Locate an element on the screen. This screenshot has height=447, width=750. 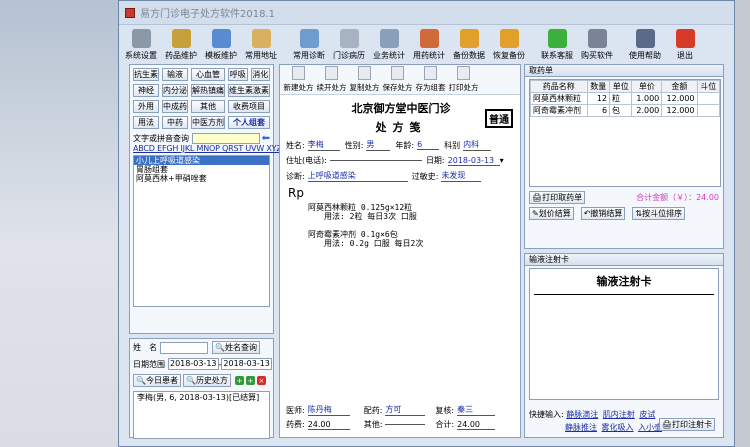
dispense-field: 方可 is located at coordinates (405, 410).